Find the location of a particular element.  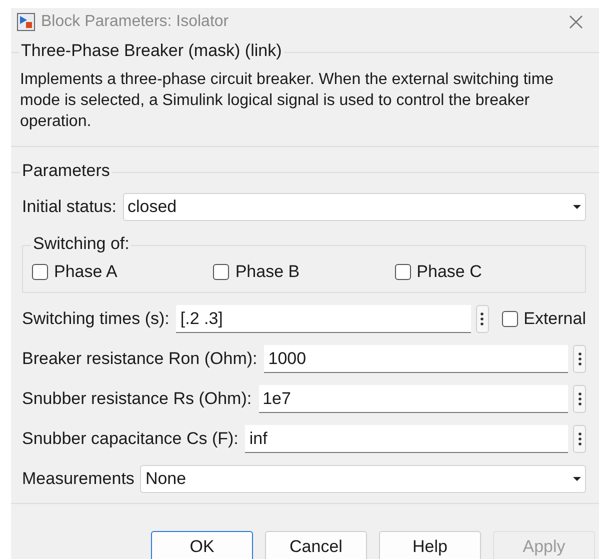

field-label: Breaker resistance Ron (Ohm): is located at coordinates (140, 359).